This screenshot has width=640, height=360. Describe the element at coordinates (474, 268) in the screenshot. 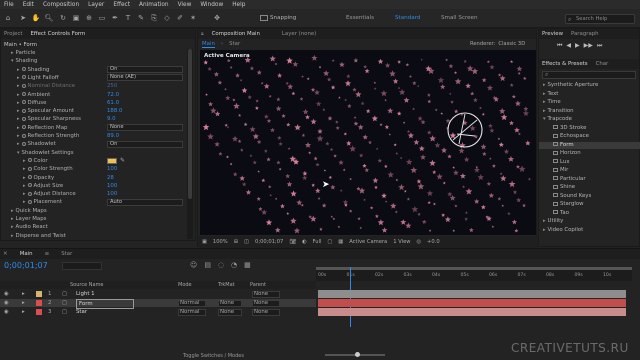

I see `work-area-bar` at that location.